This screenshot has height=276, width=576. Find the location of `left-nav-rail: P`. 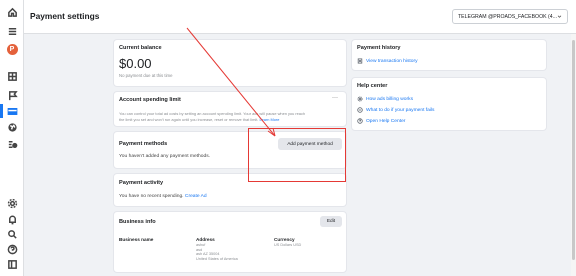

left-nav-rail: P is located at coordinates (12, 138).